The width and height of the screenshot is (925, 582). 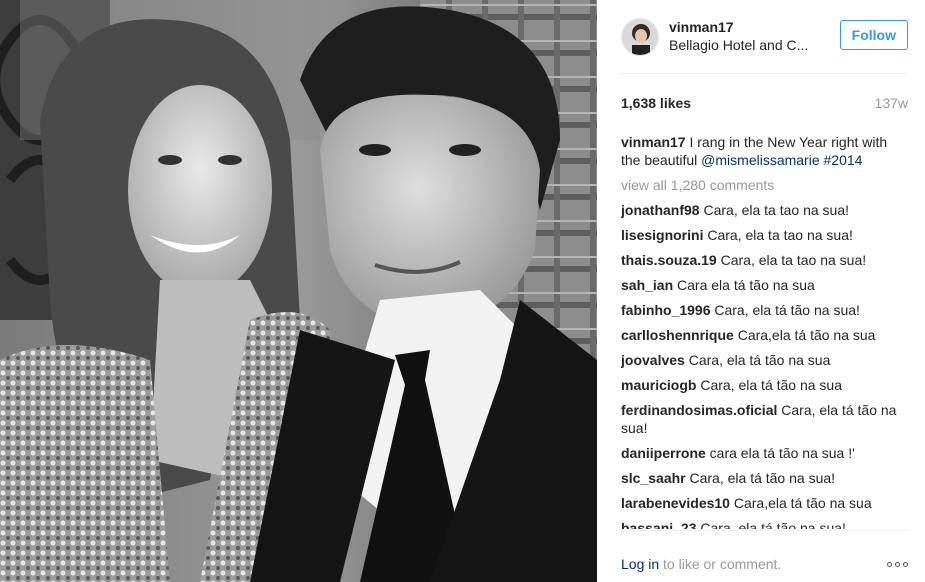 I want to click on caption-mention: @mismelissamarie, so click(x=760, y=160).